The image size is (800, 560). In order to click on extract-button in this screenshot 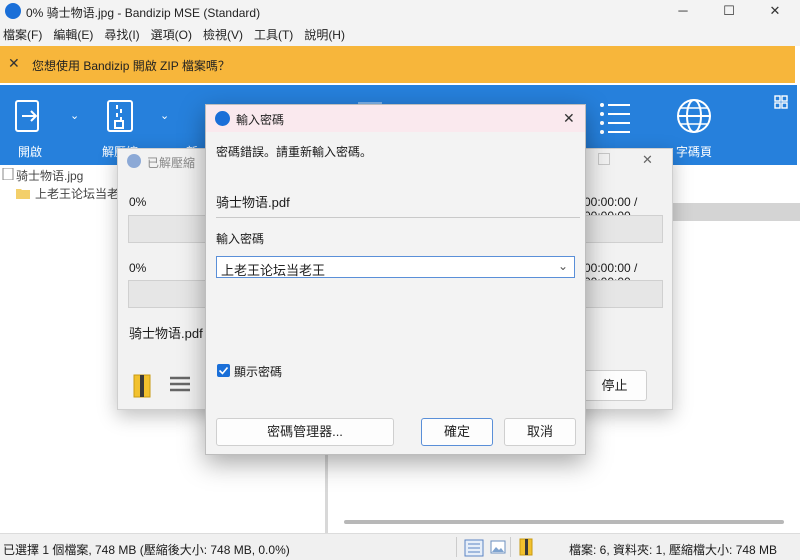, I will do `click(120, 117)`.